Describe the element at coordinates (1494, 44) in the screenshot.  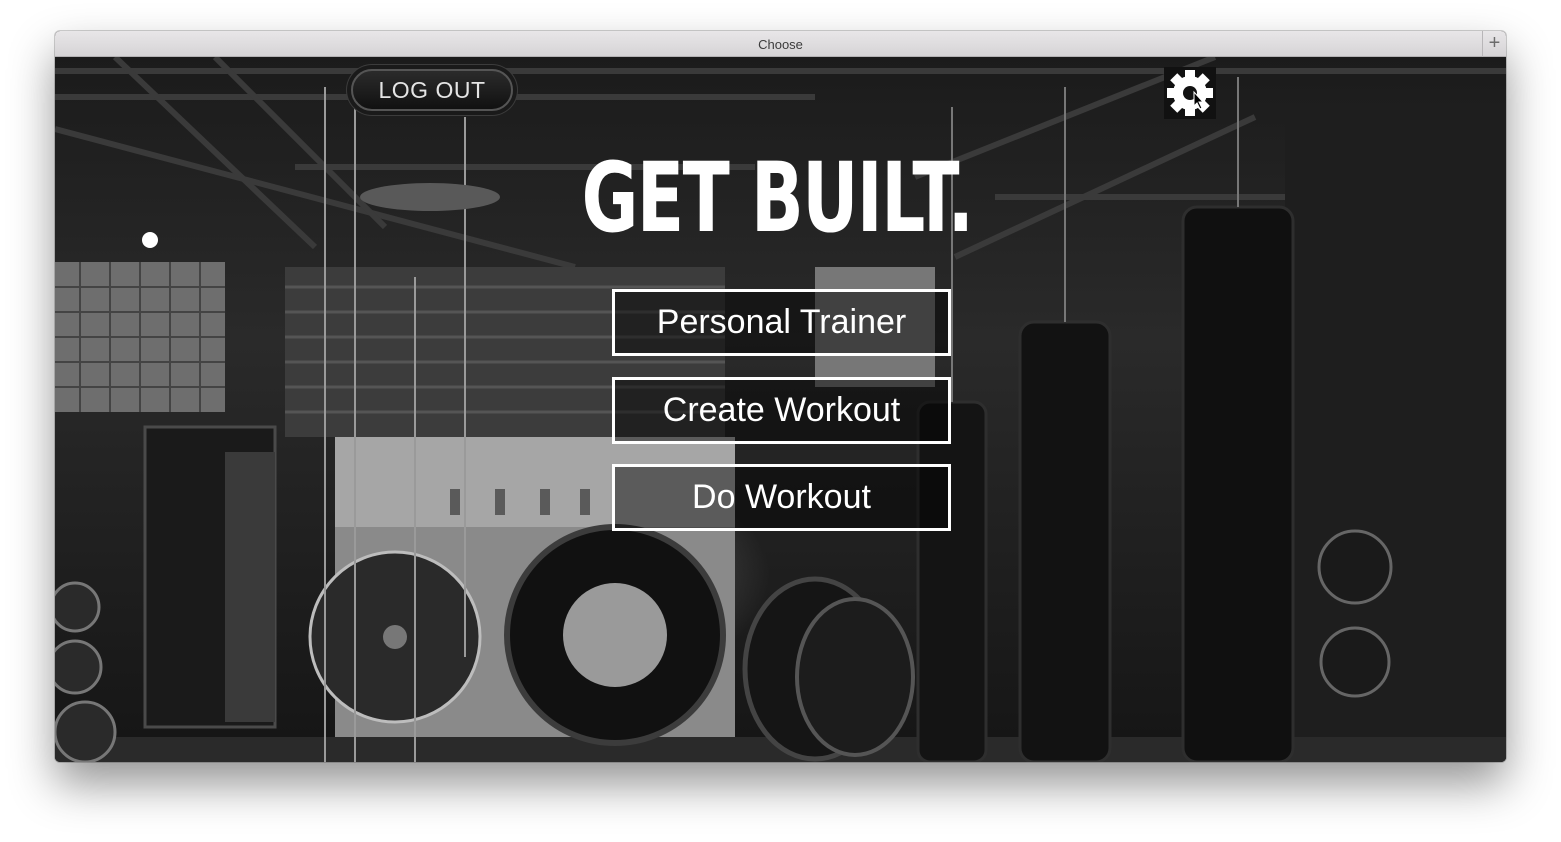
I see `new-tab-button: +` at that location.